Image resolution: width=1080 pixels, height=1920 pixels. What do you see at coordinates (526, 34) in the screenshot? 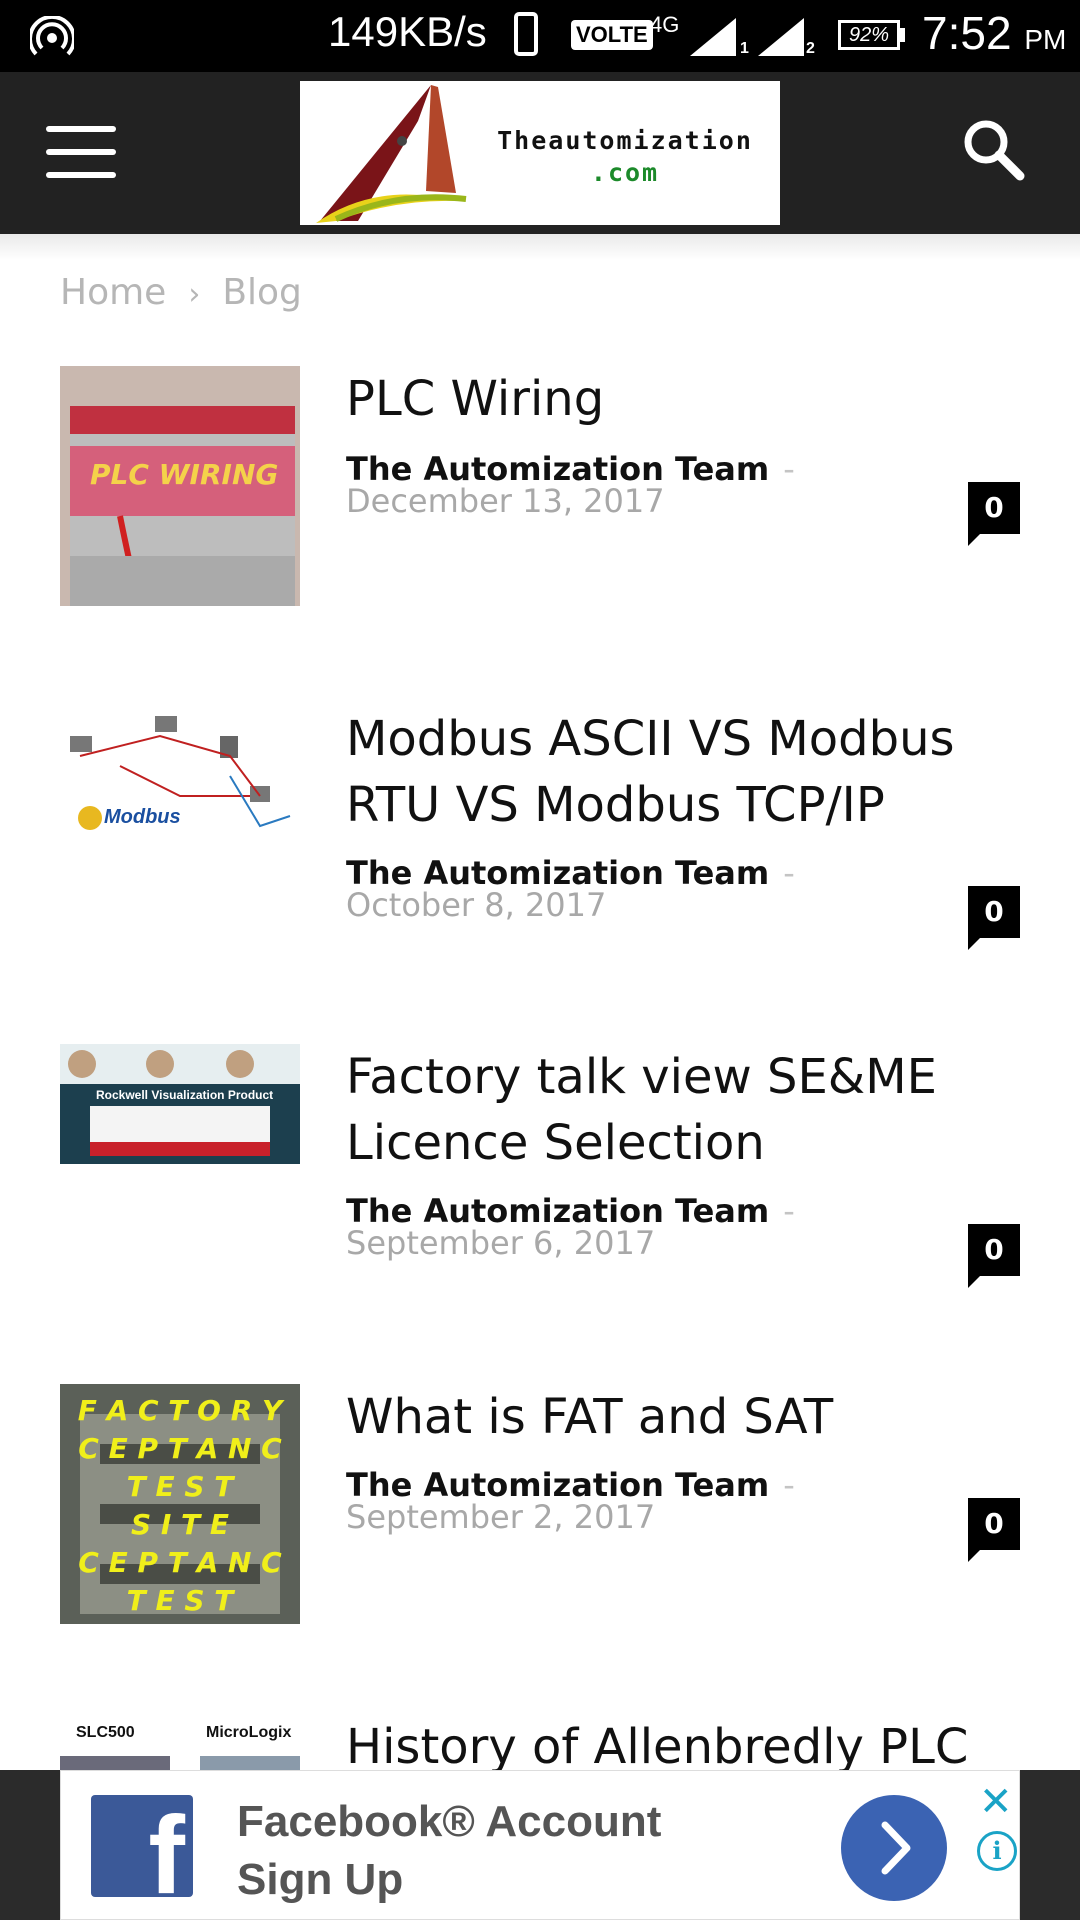
I see `phone-icon` at bounding box center [526, 34].